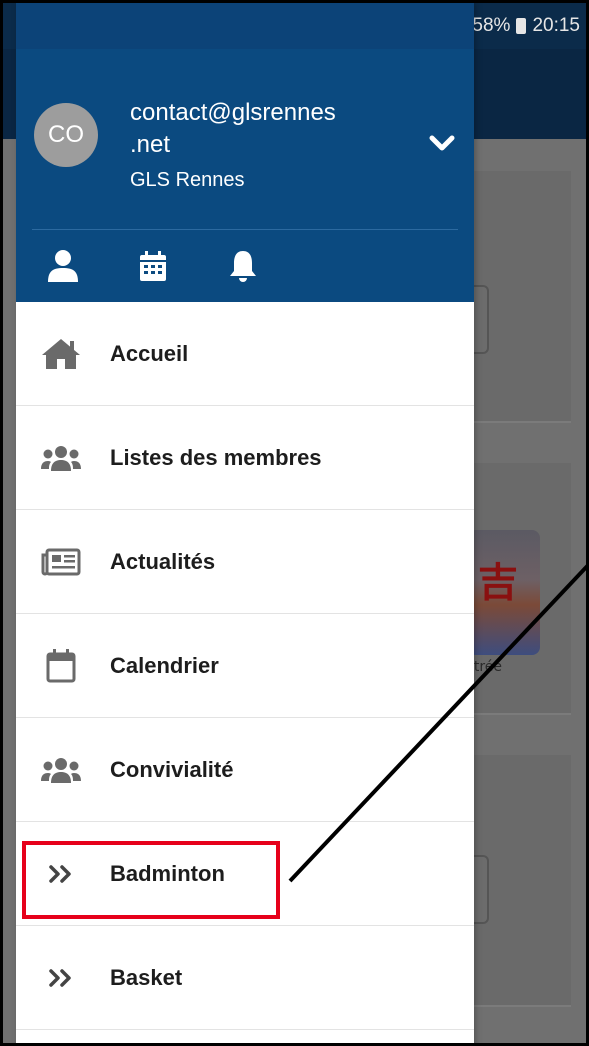 The width and height of the screenshot is (589, 1046). Describe the element at coordinates (245, 978) in the screenshot. I see `menu-item-basket: Basket` at that location.